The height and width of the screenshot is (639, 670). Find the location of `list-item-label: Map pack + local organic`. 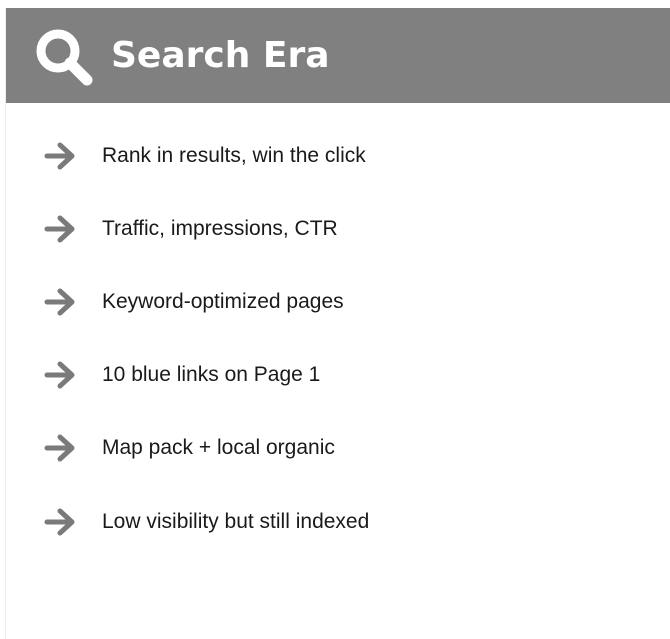

list-item-label: Map pack + local organic is located at coordinates (218, 447).